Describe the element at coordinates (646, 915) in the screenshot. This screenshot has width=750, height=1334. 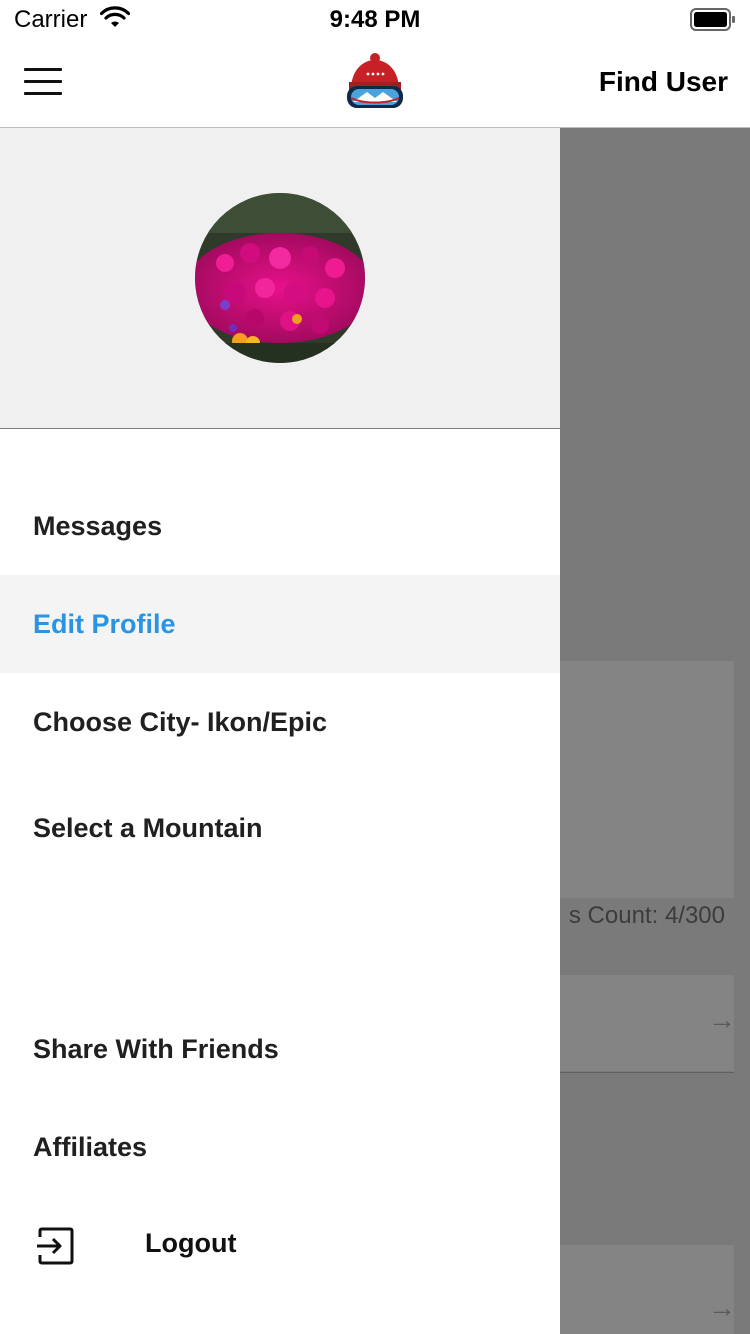
I see `background-count-text: s Count: 4/300` at that location.